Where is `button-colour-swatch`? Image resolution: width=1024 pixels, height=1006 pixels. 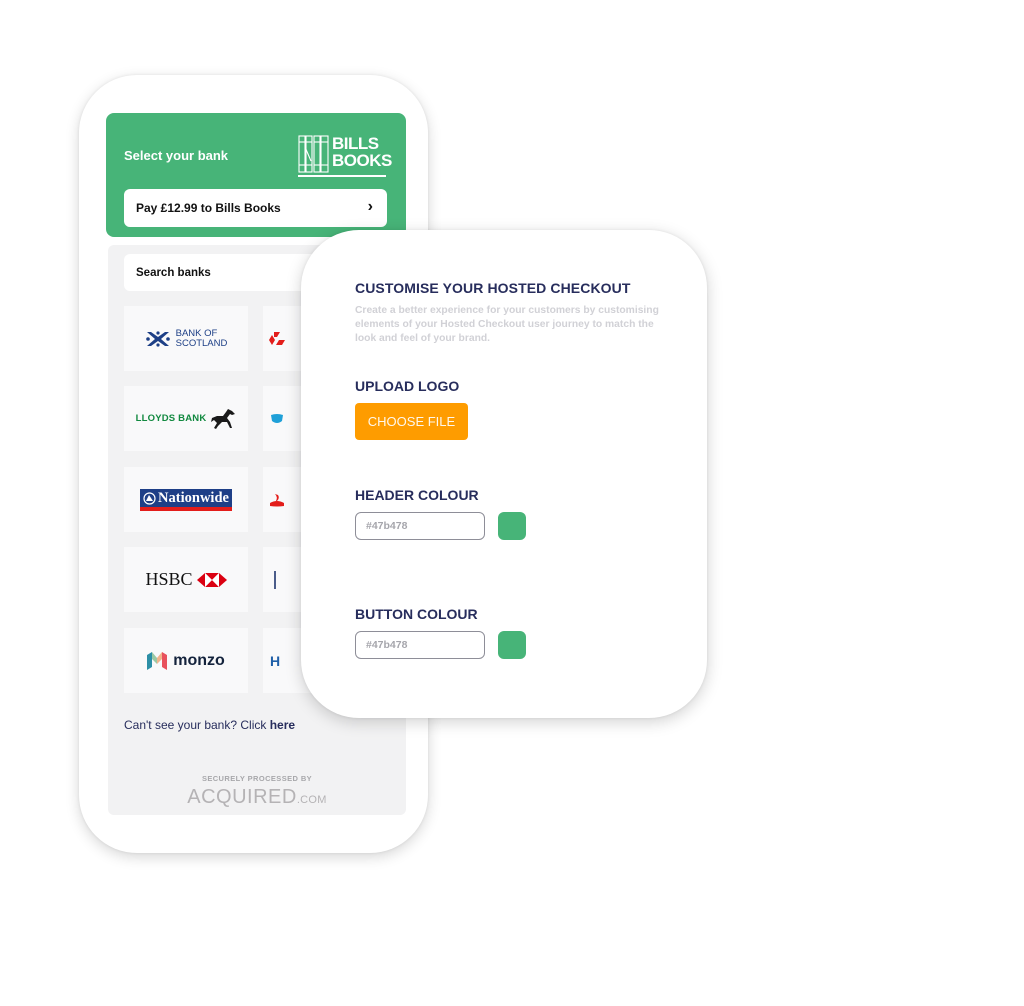 button-colour-swatch is located at coordinates (512, 645).